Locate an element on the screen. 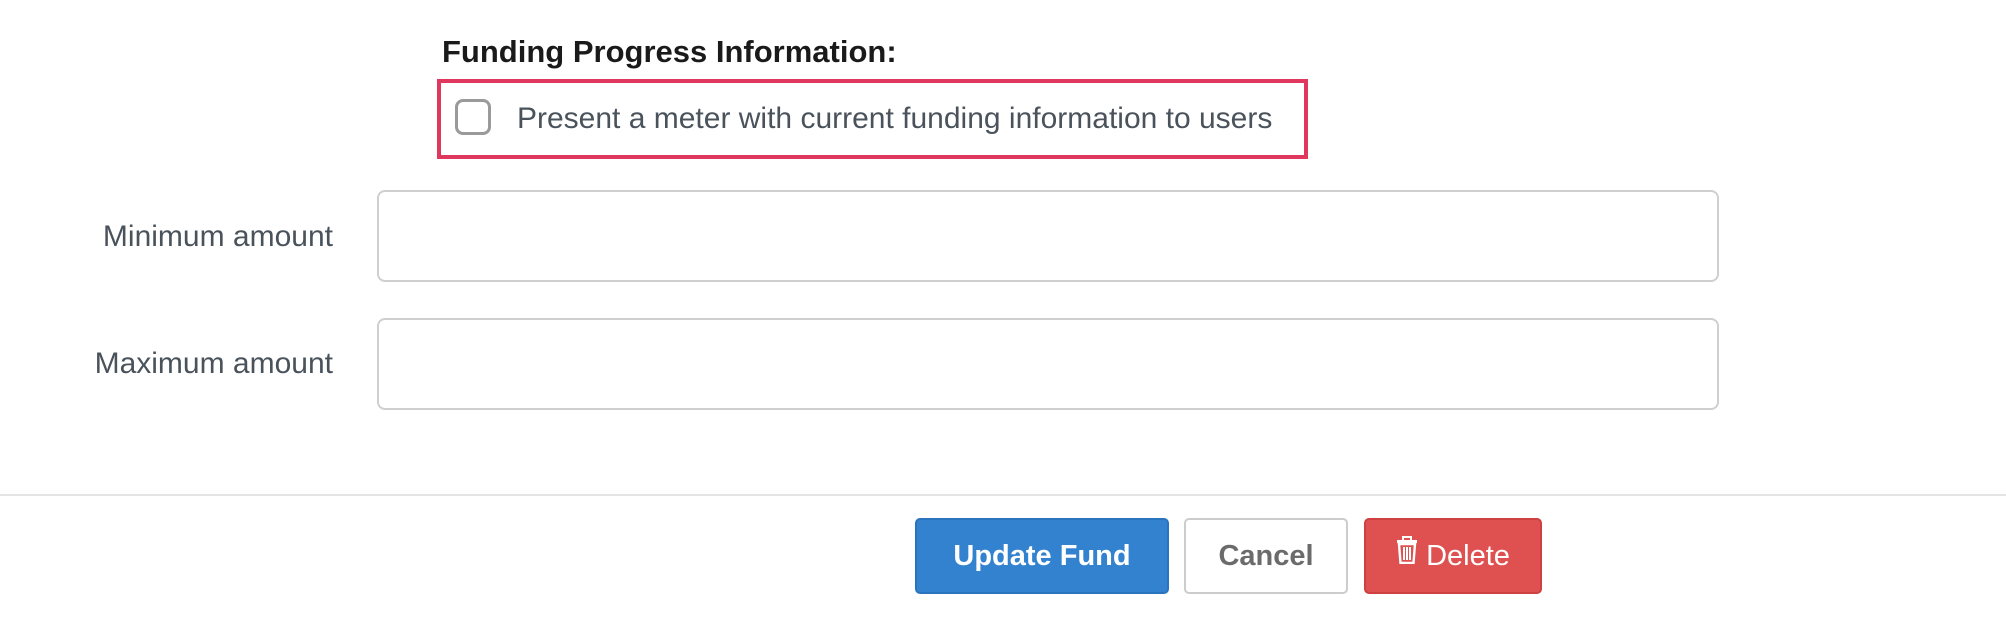  cancel-label: Cancel is located at coordinates (1266, 555).